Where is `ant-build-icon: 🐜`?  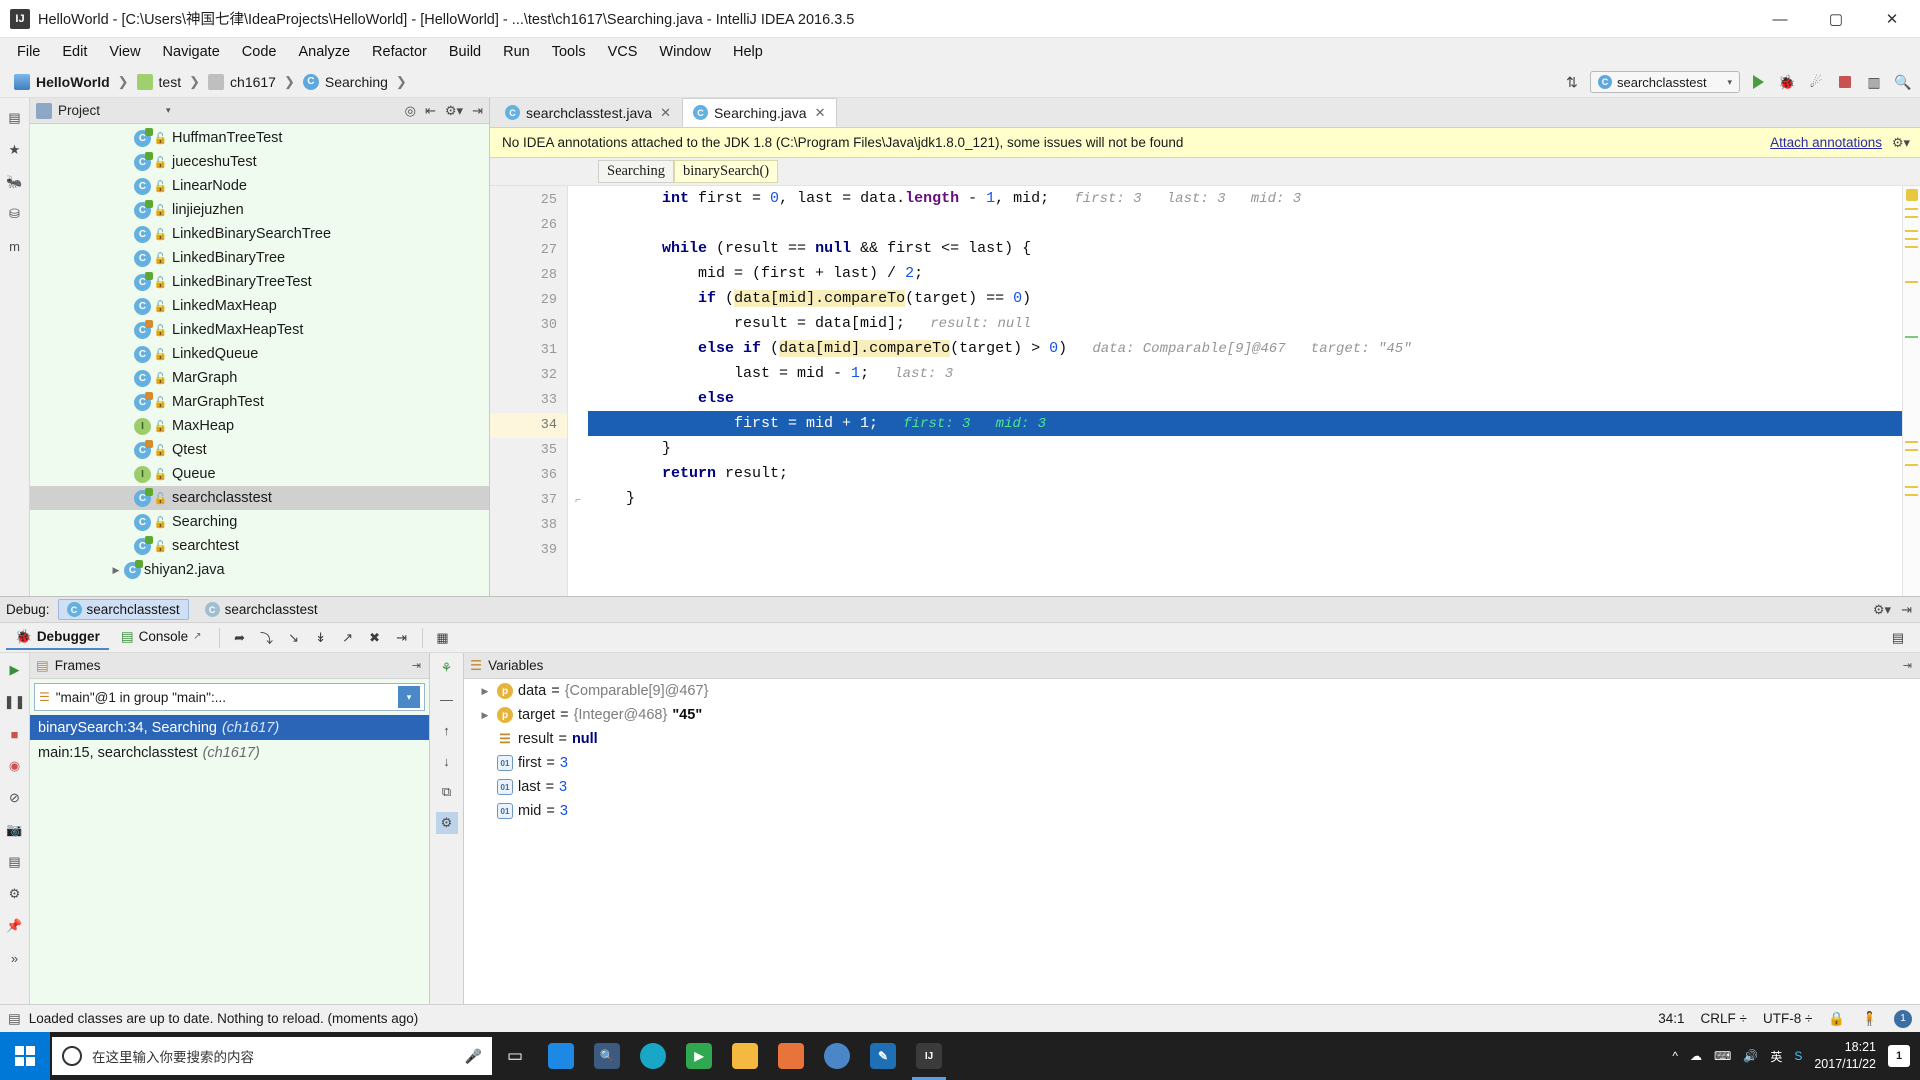
ant-build-icon: 🐜 is located at coordinates (15, 182).